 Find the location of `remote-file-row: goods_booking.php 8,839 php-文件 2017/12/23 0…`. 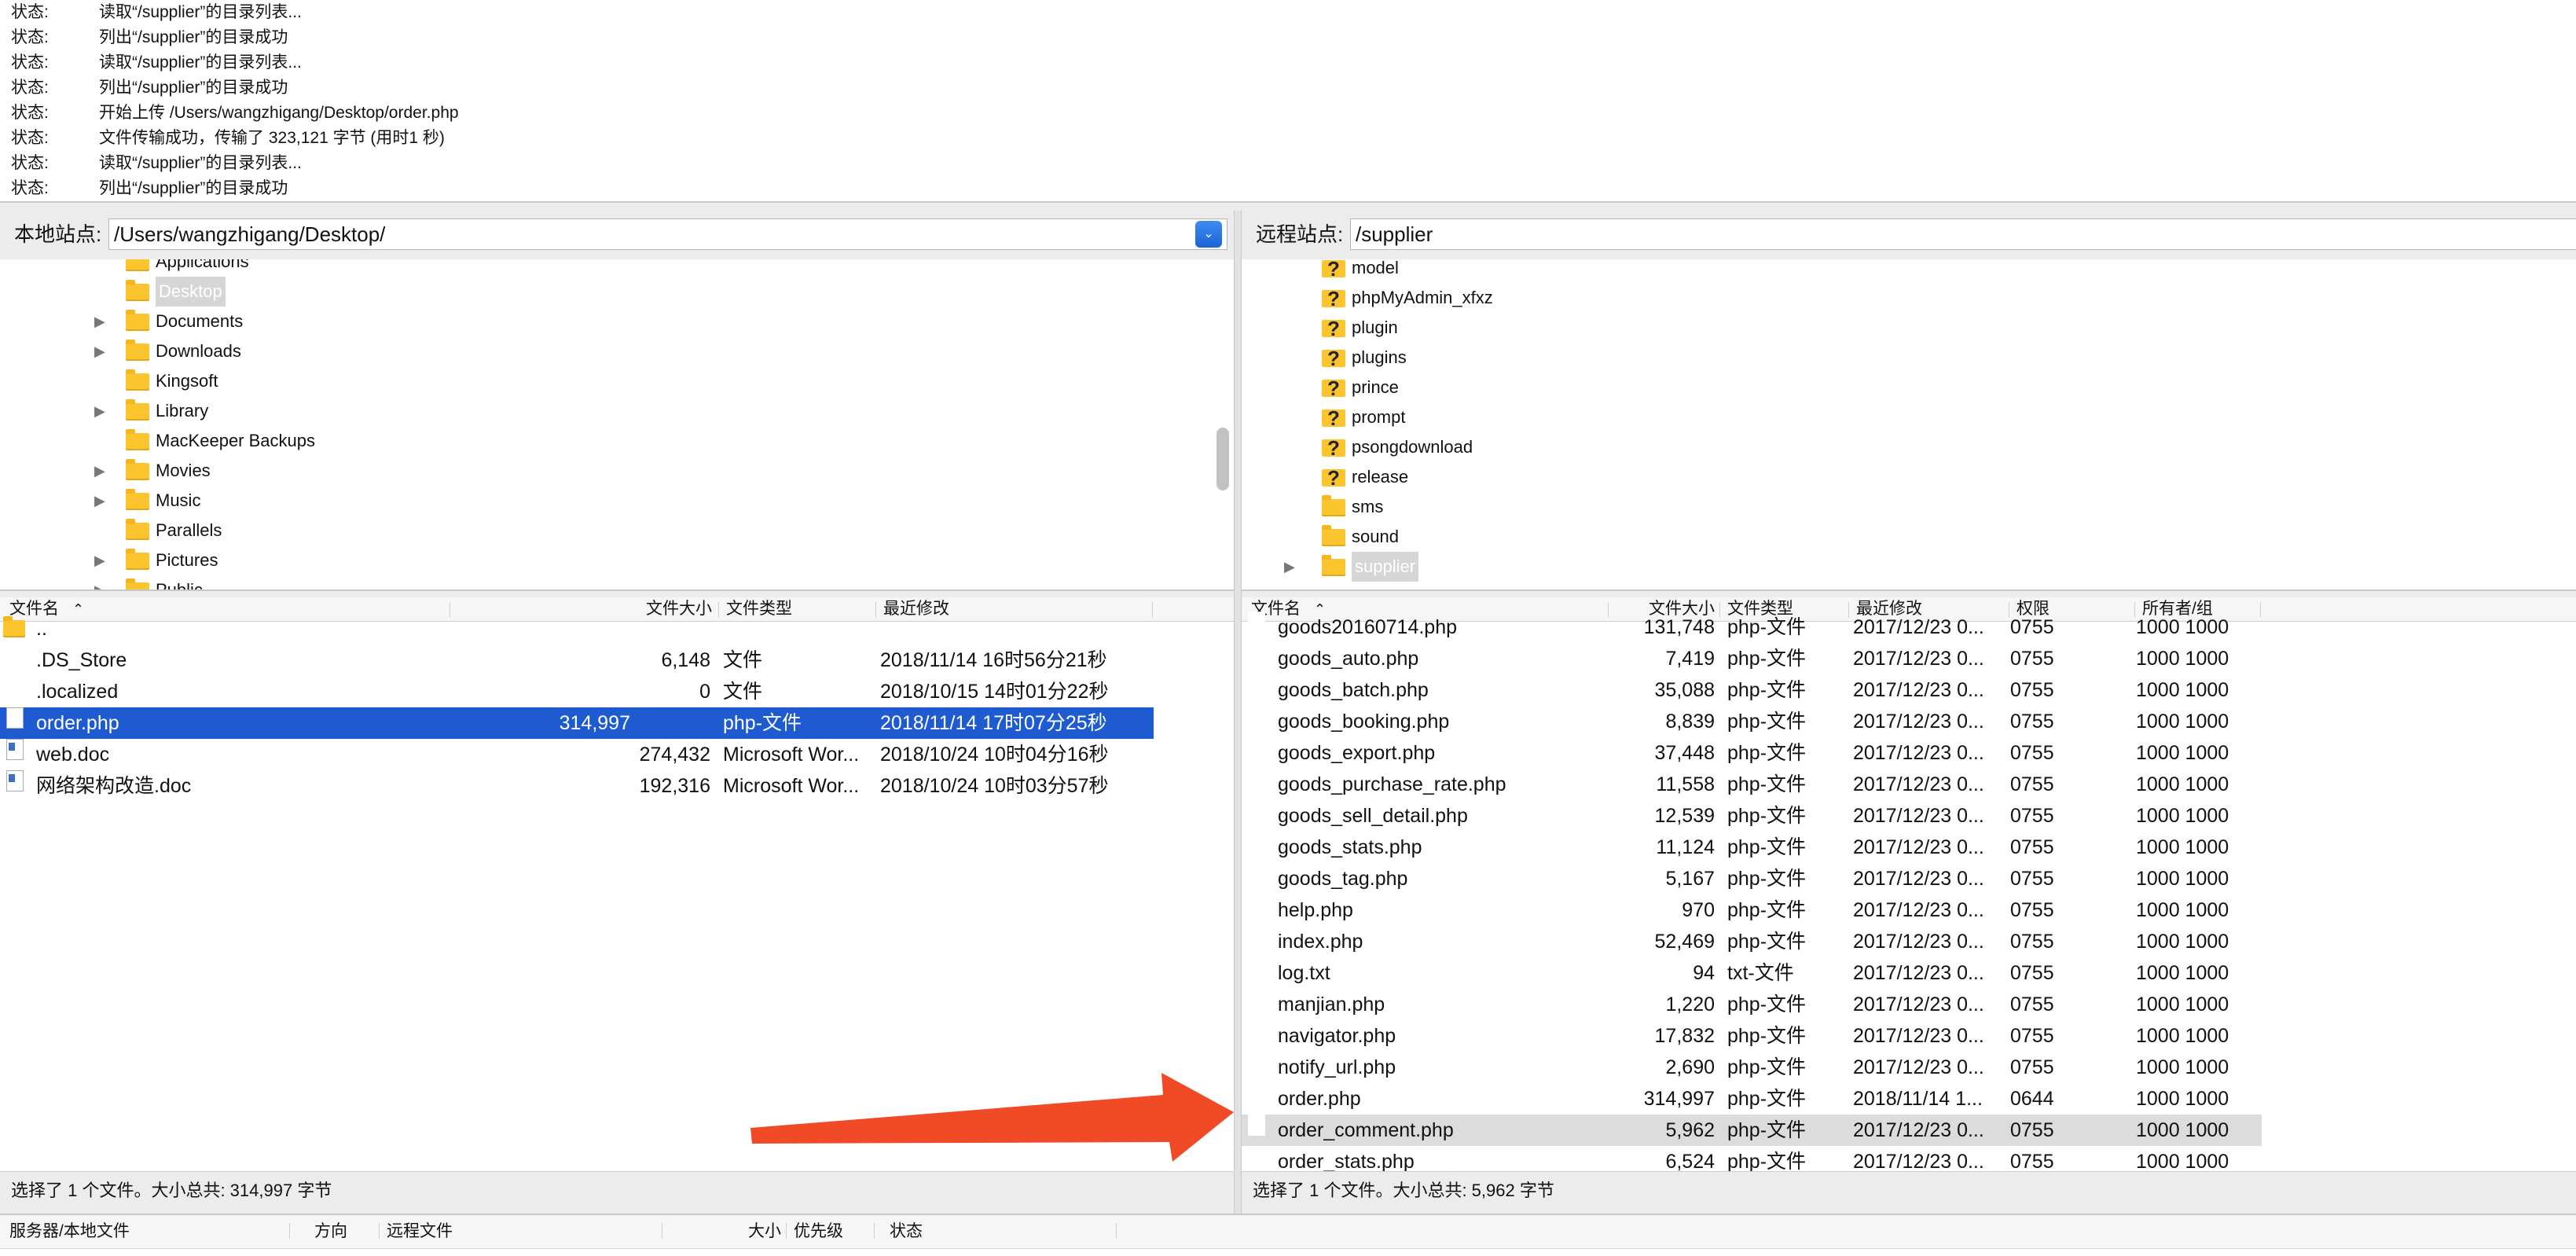

remote-file-row: goods_booking.php 8,839 php-文件 2017/12/23 0… is located at coordinates (1752, 721).